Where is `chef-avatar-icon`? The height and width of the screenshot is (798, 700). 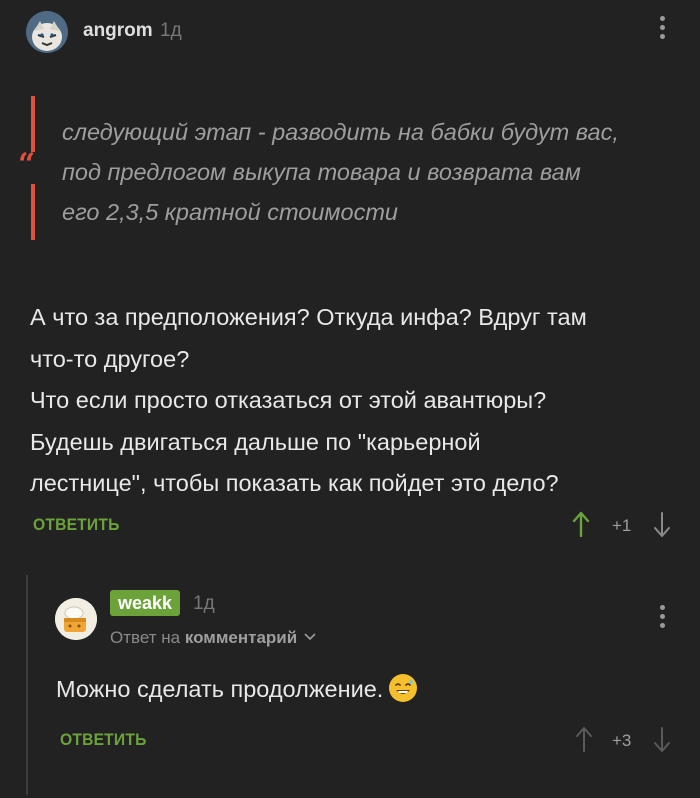
chef-avatar-icon is located at coordinates (76, 619).